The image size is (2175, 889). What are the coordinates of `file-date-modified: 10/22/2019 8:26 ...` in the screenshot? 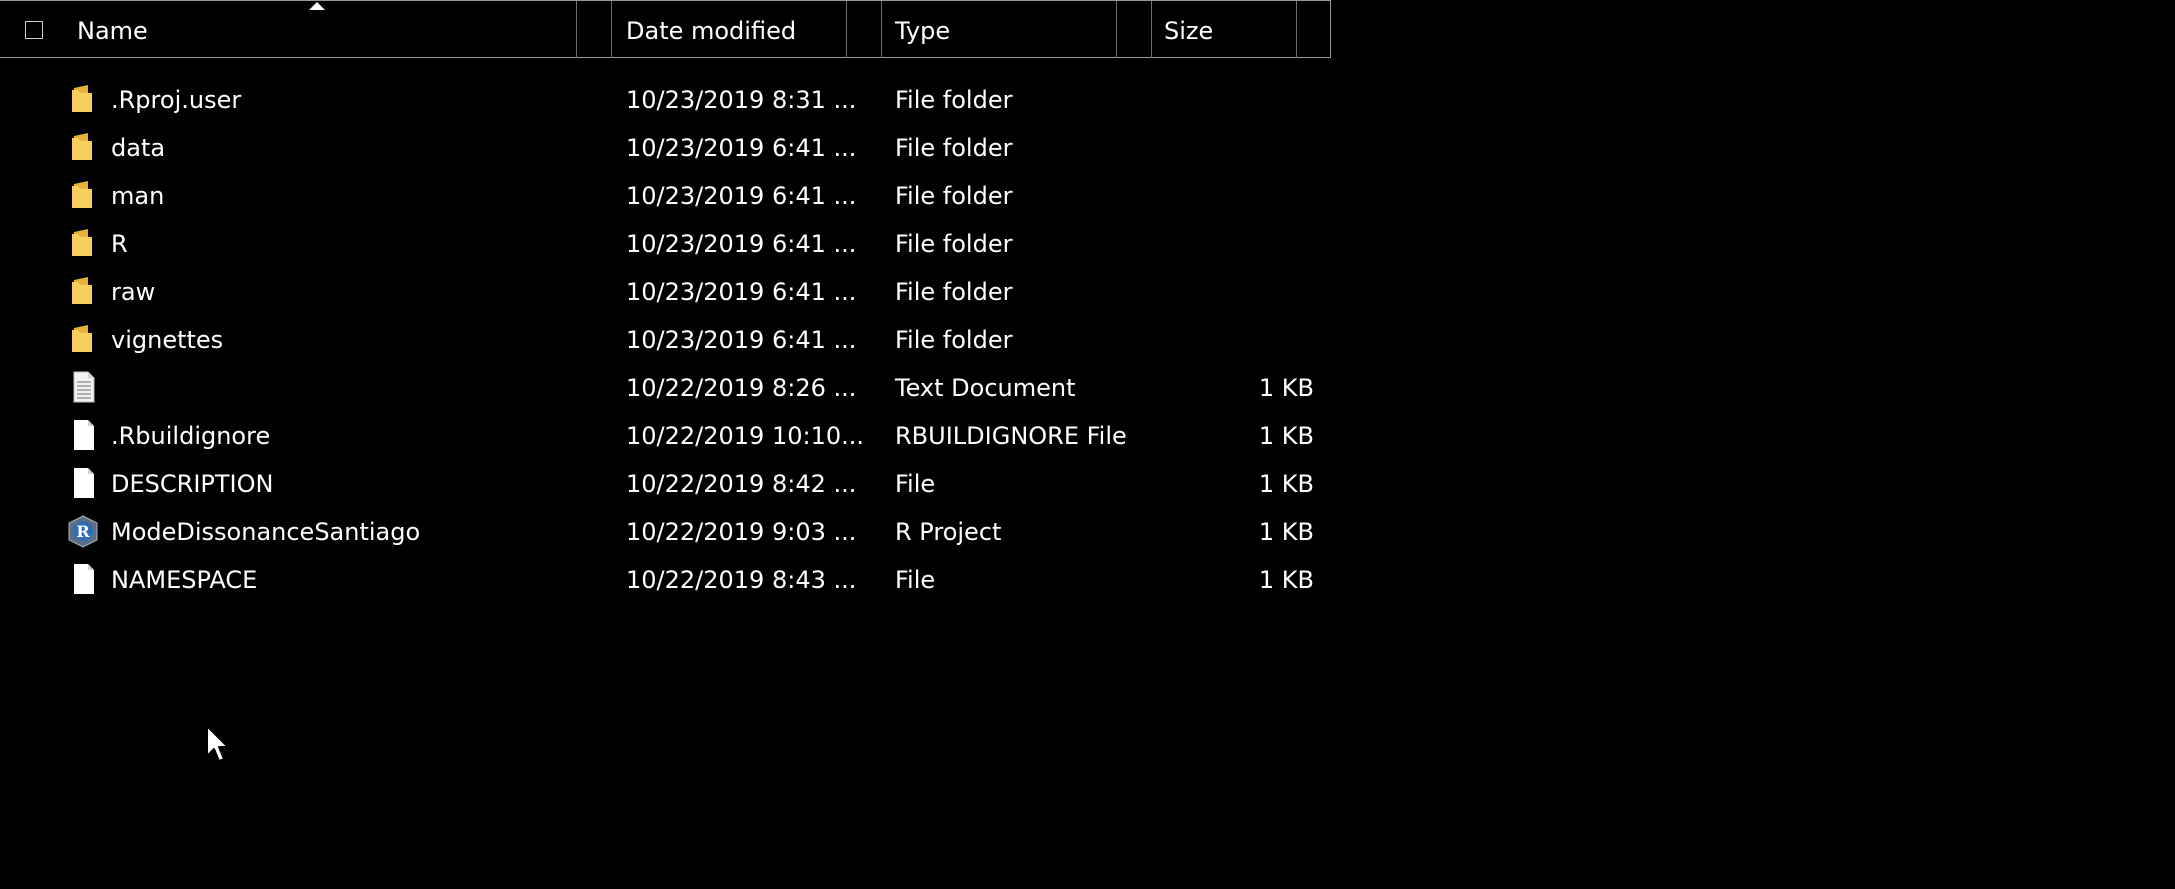 It's located at (741, 388).